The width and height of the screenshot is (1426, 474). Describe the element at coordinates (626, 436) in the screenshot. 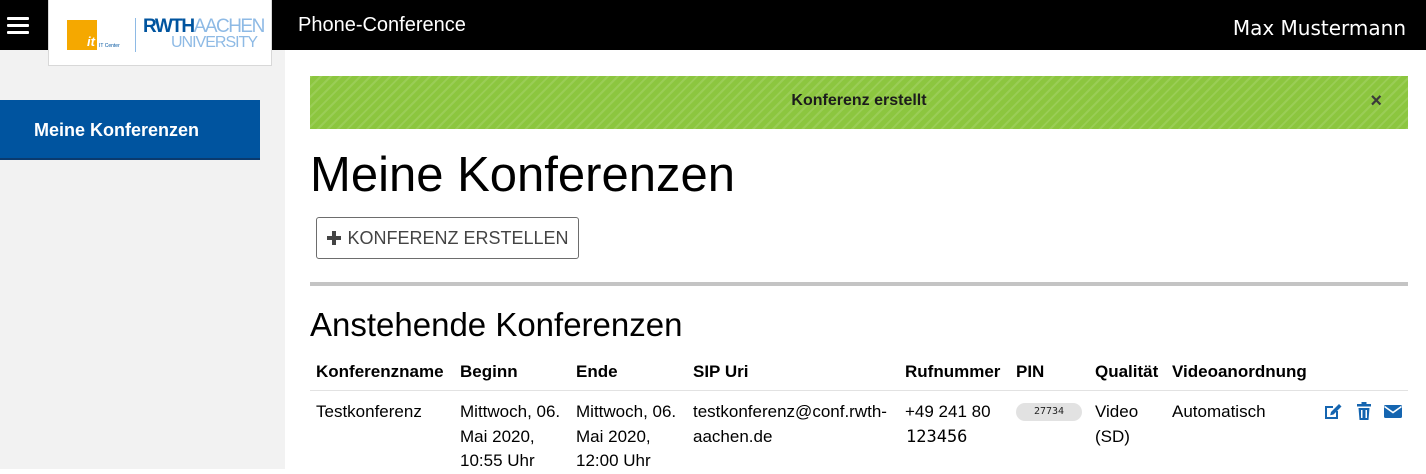

I see `cell-end: Mittwoch, 06. Mai 2020, 12:00 Uhr` at that location.